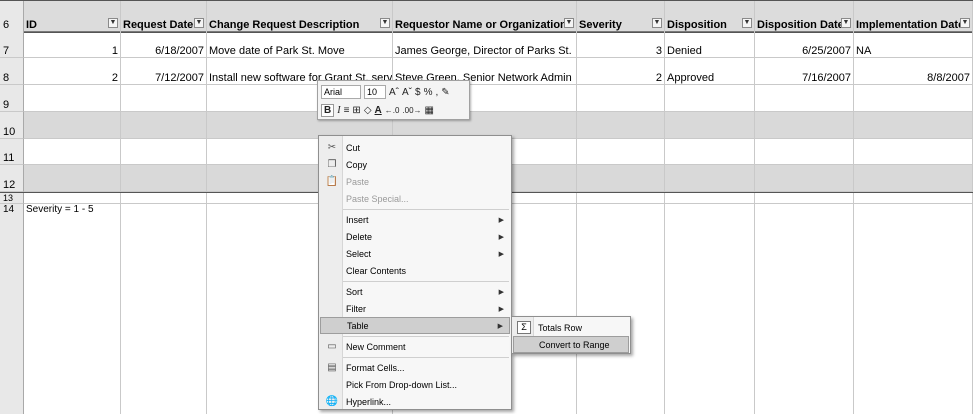  What do you see at coordinates (445, 92) in the screenshot?
I see `format-painter-icon: ✎` at bounding box center [445, 92].